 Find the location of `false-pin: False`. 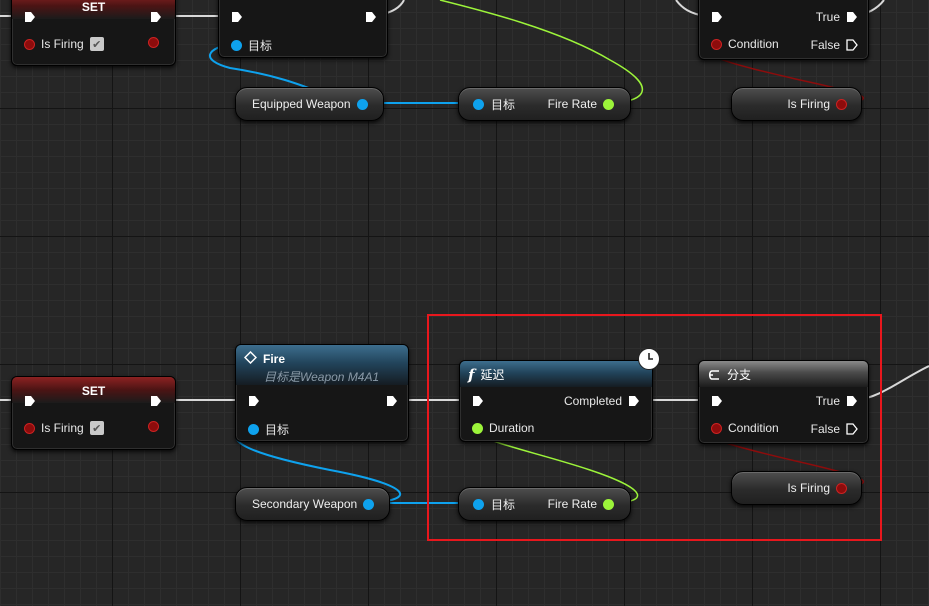

false-pin: False is located at coordinates (834, 45).